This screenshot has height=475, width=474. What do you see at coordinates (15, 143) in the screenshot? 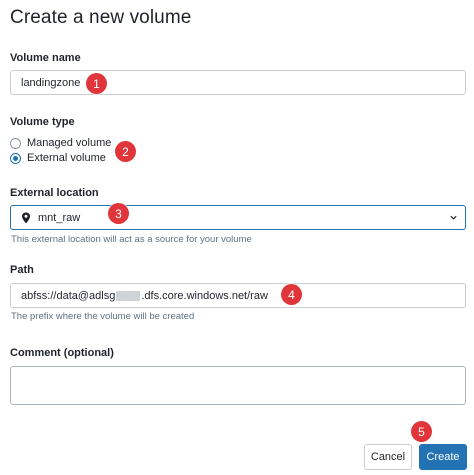
I see `radio-managed-volume-control` at bounding box center [15, 143].